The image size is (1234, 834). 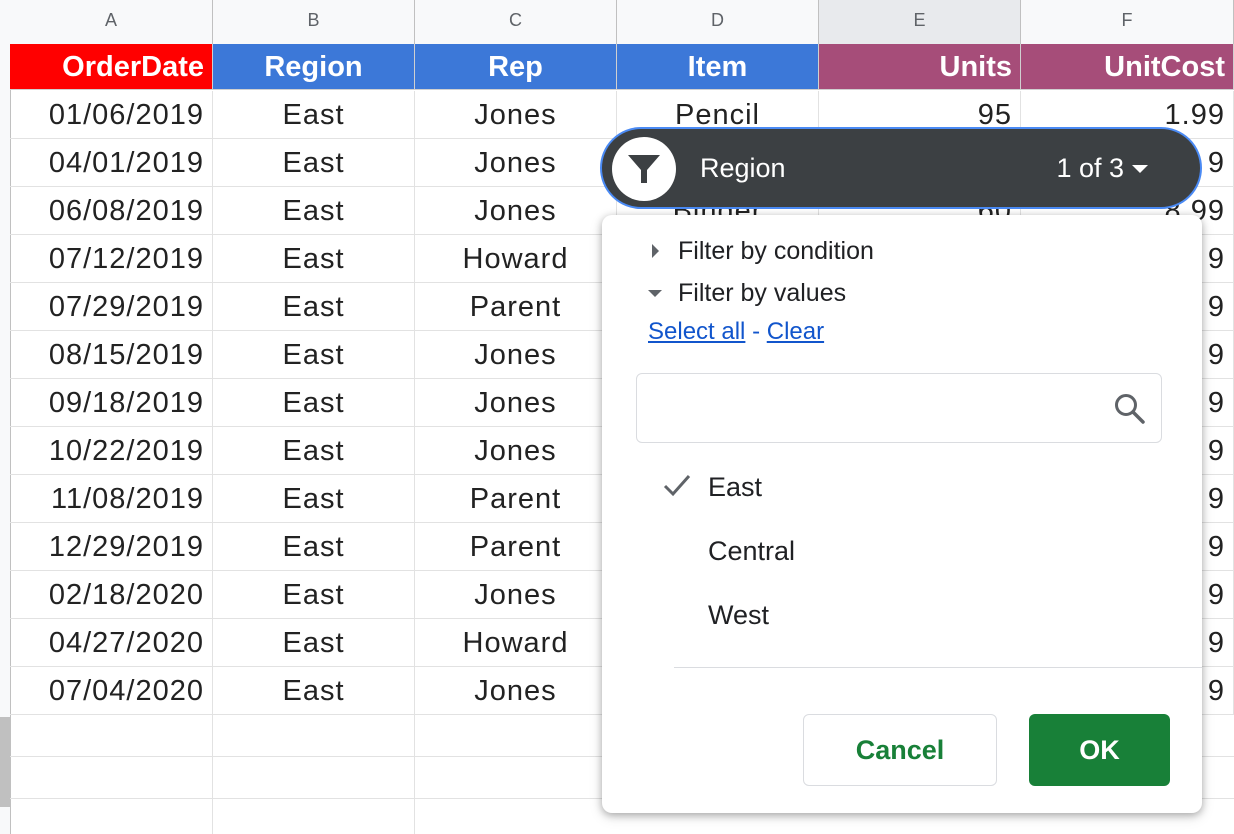 What do you see at coordinates (1099, 750) in the screenshot?
I see `ok-button: OK` at bounding box center [1099, 750].